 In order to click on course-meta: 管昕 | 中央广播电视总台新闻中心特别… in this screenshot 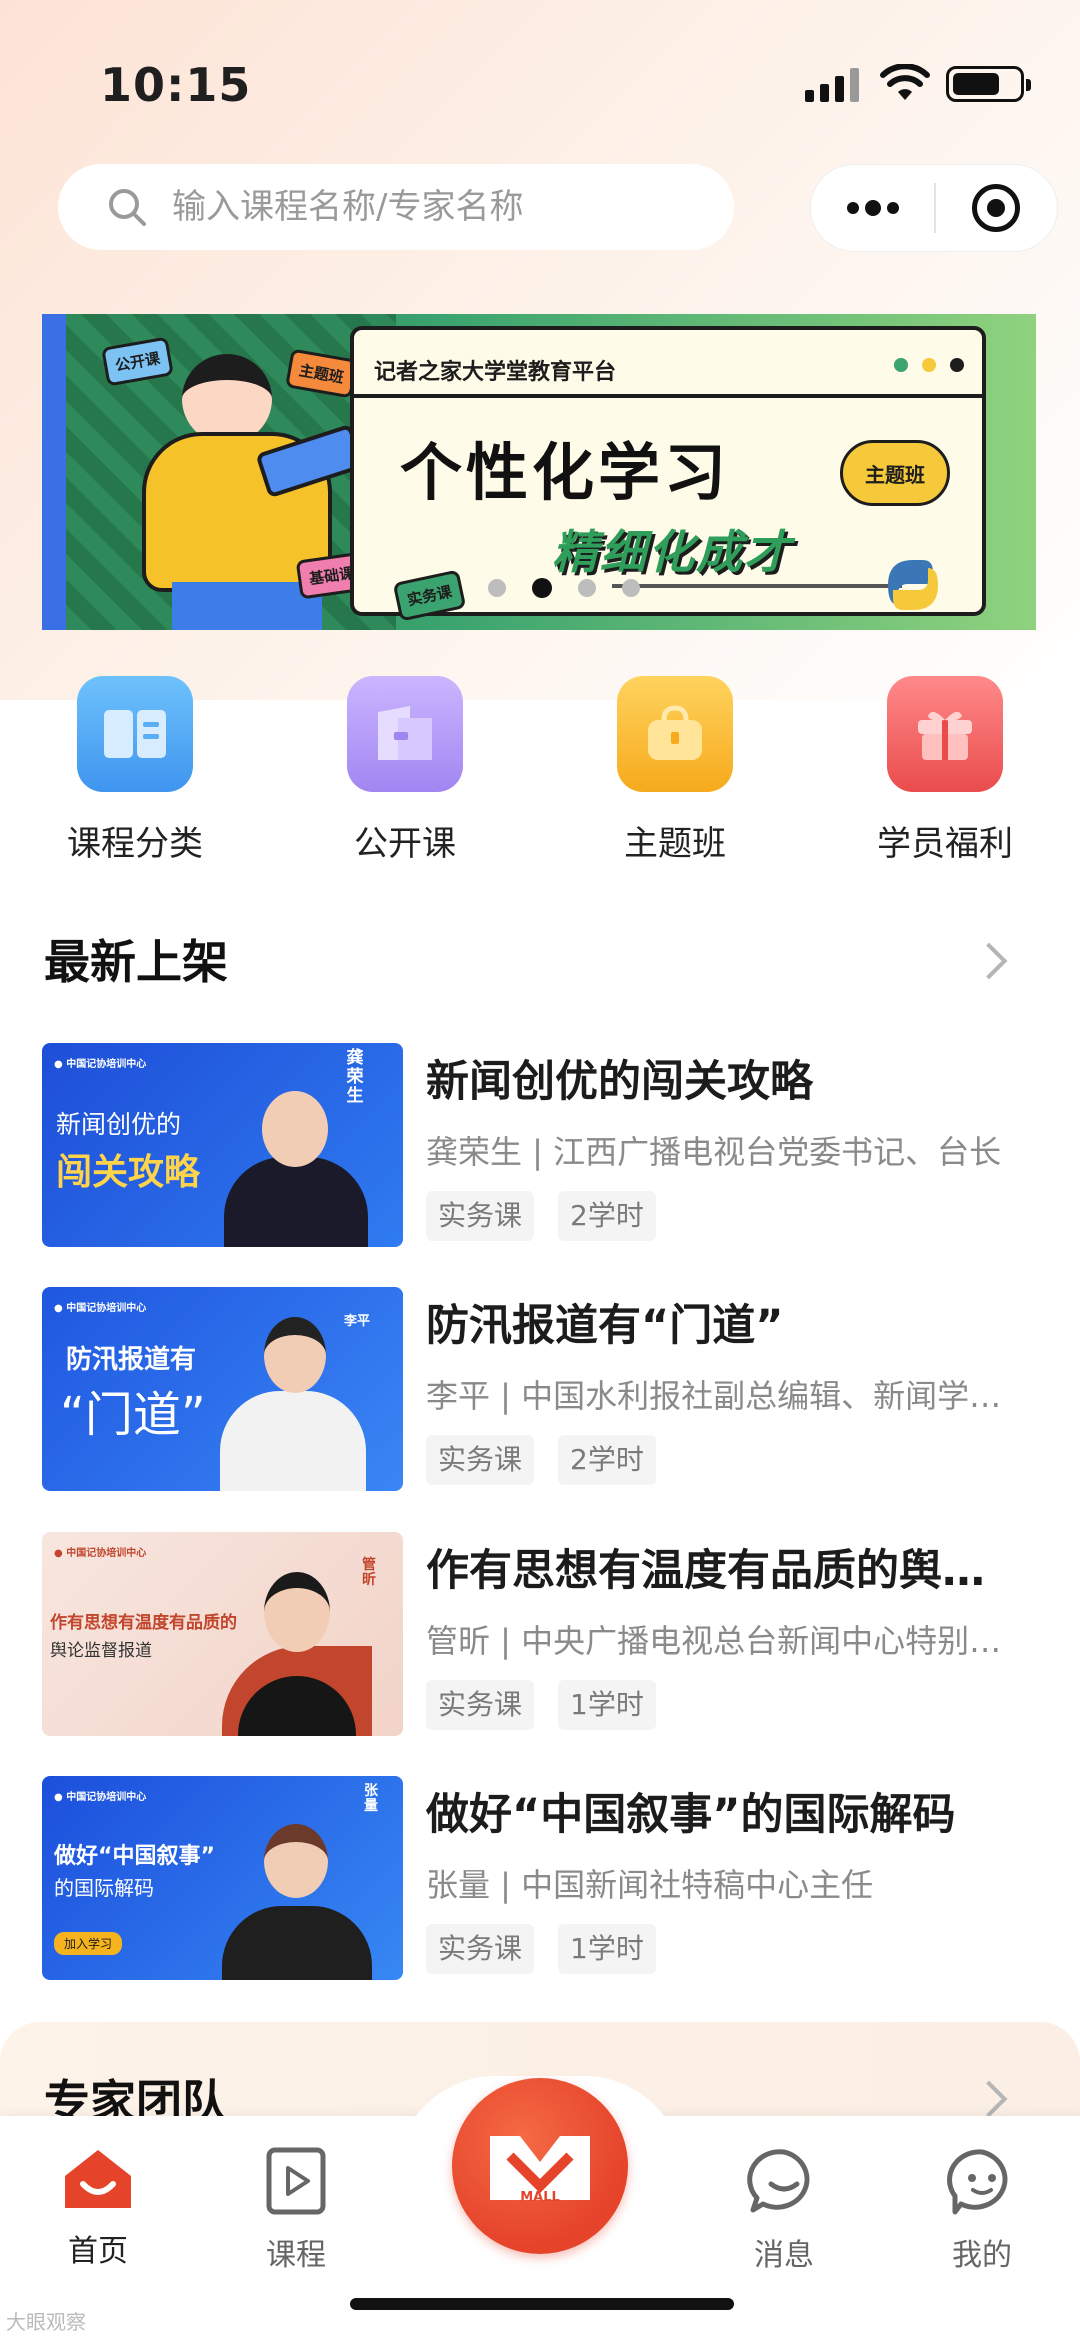, I will do `click(714, 1641)`.